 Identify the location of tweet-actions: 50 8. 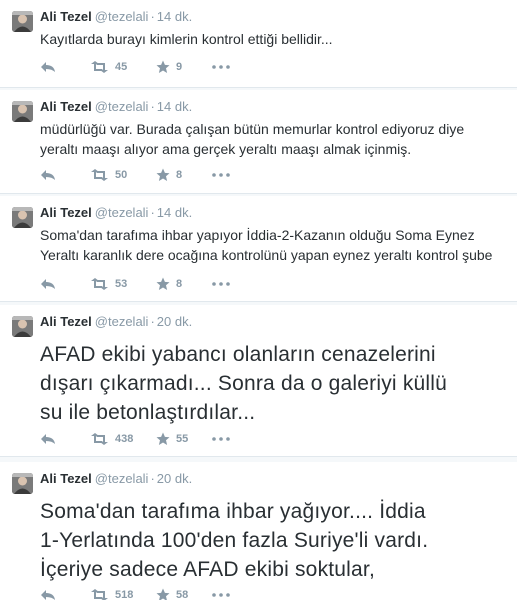
(135, 175).